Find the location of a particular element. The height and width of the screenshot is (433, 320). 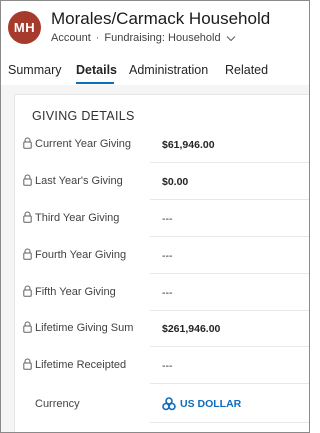

field-fifth-year-giving: Fifth Year Giving --- is located at coordinates (162, 293).